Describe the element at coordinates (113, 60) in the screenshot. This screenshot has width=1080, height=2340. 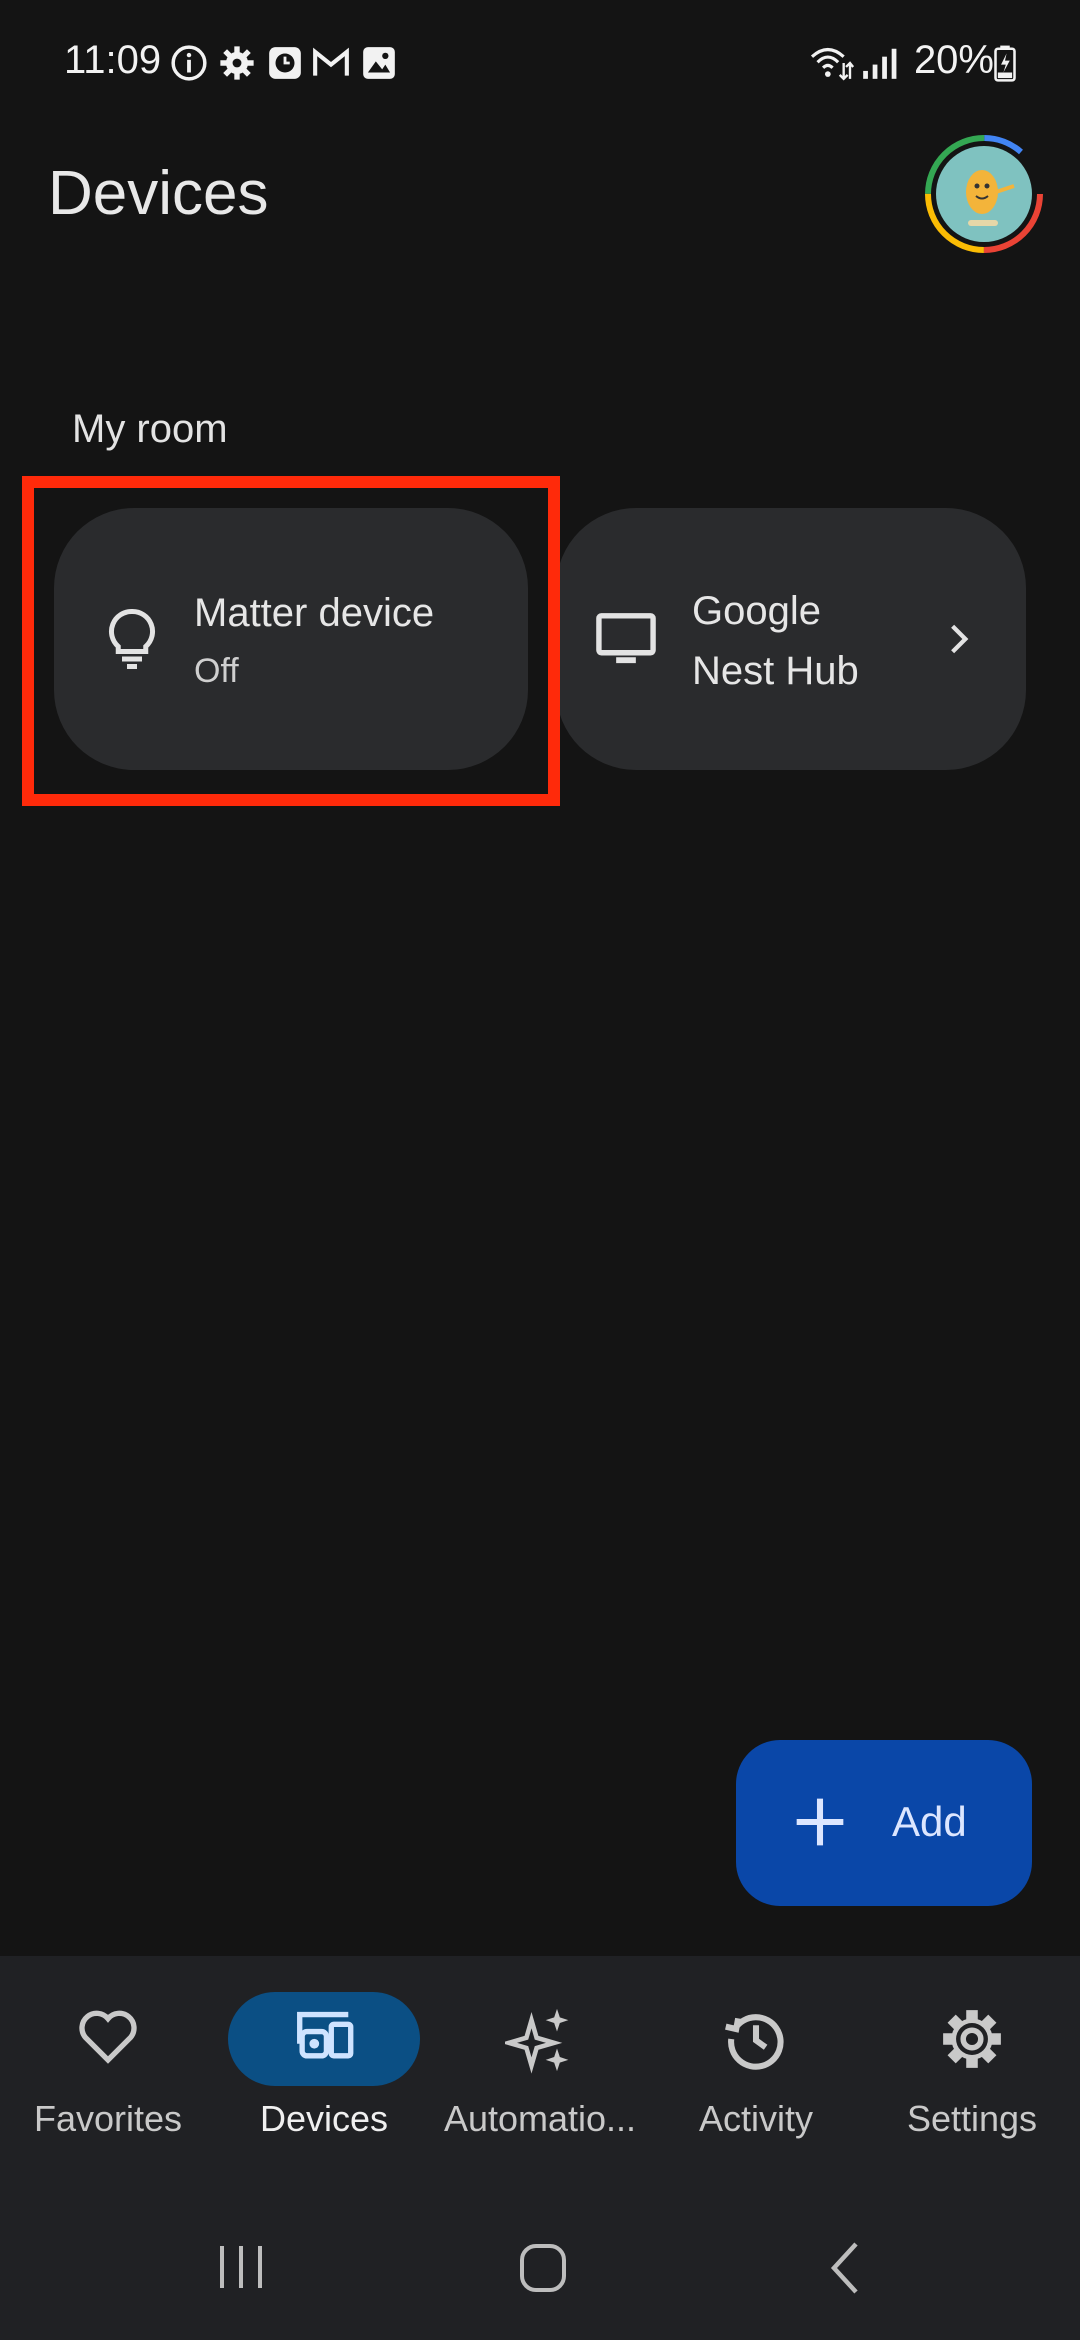
I see `status-time: 11:09` at that location.